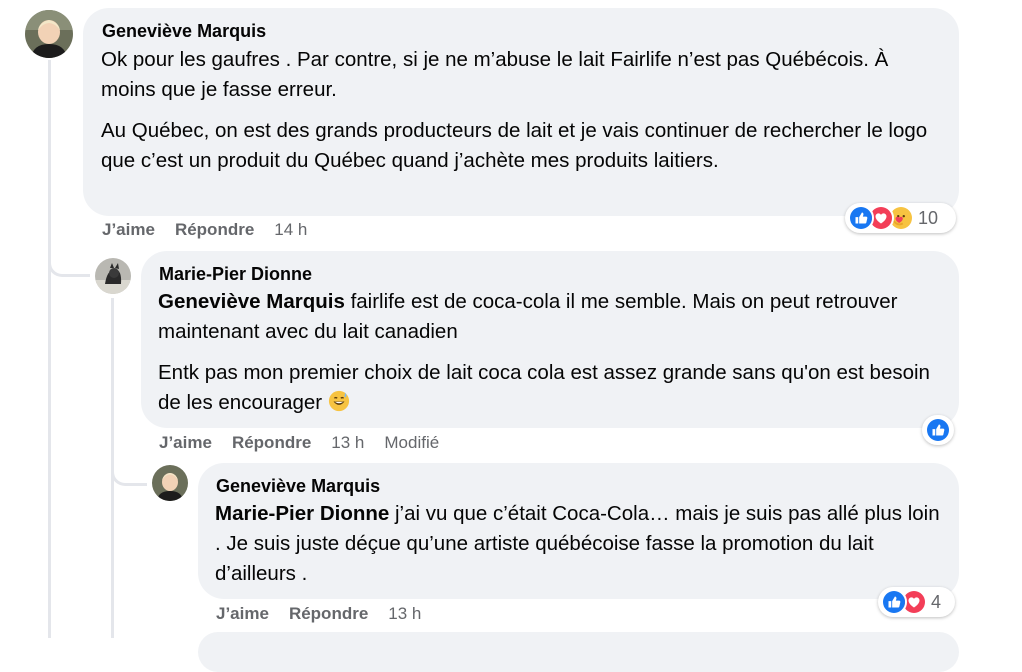 The height and width of the screenshot is (672, 1022). I want to click on thread-line-main, so click(49, 349).